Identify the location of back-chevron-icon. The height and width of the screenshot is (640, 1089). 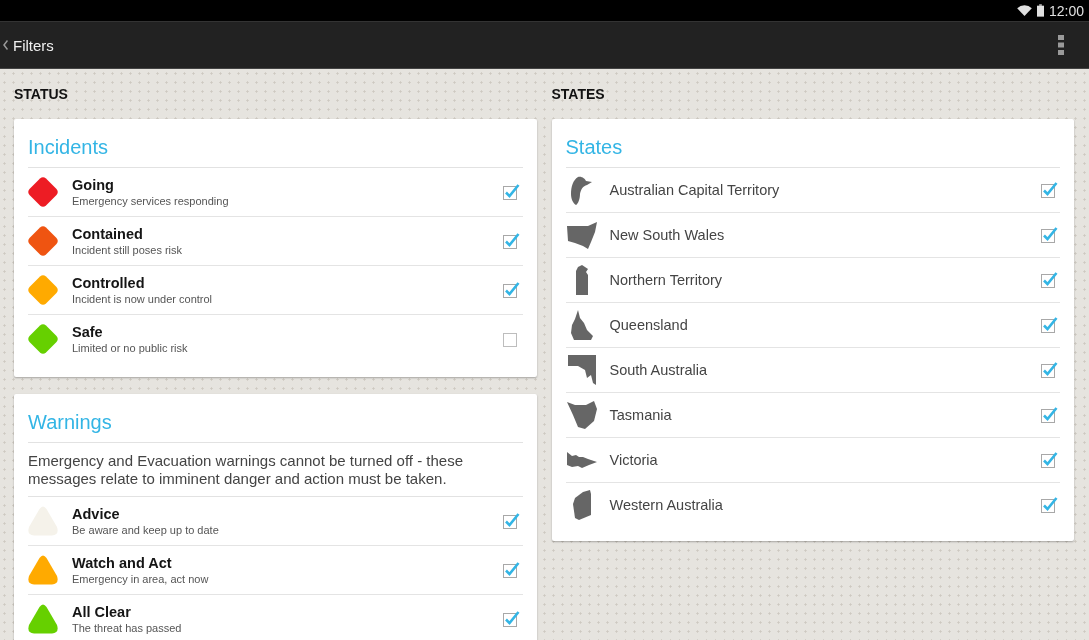
(5, 45).